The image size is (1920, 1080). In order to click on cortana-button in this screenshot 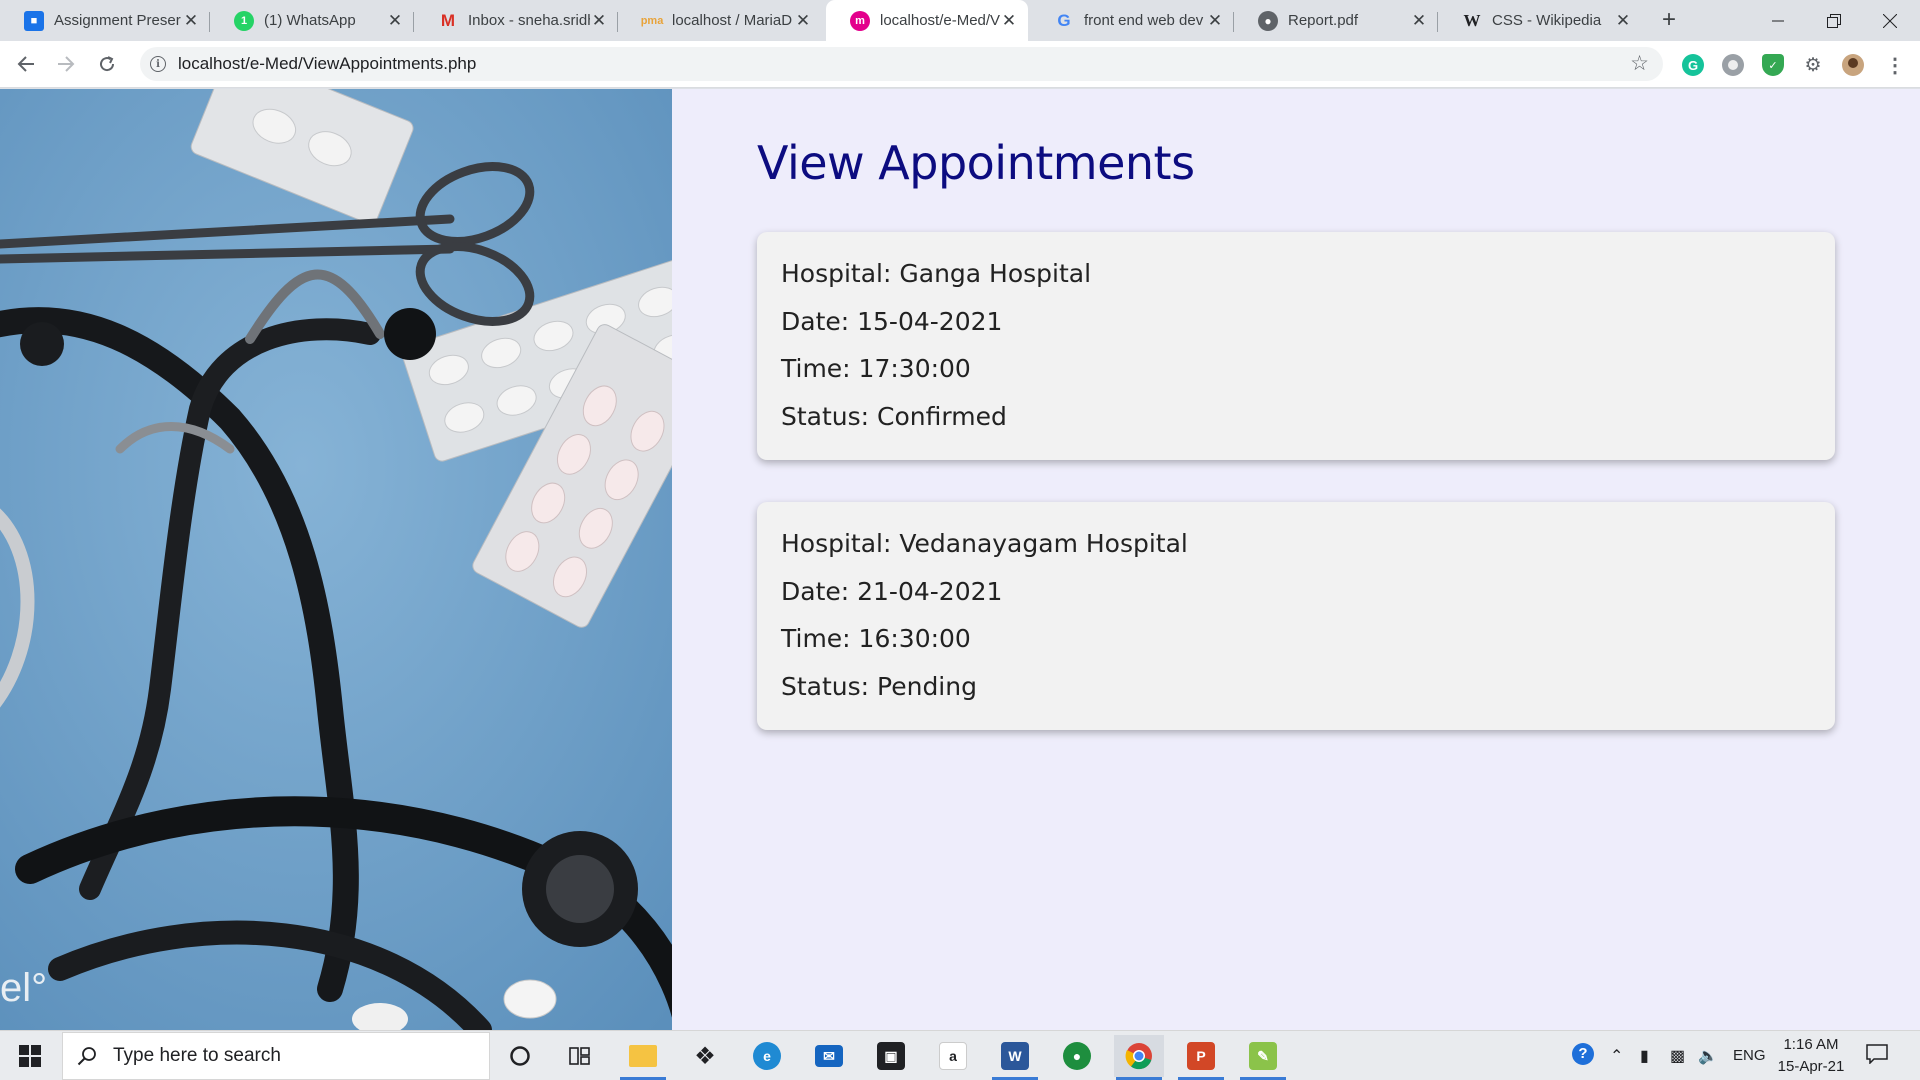, I will do `click(520, 1056)`.